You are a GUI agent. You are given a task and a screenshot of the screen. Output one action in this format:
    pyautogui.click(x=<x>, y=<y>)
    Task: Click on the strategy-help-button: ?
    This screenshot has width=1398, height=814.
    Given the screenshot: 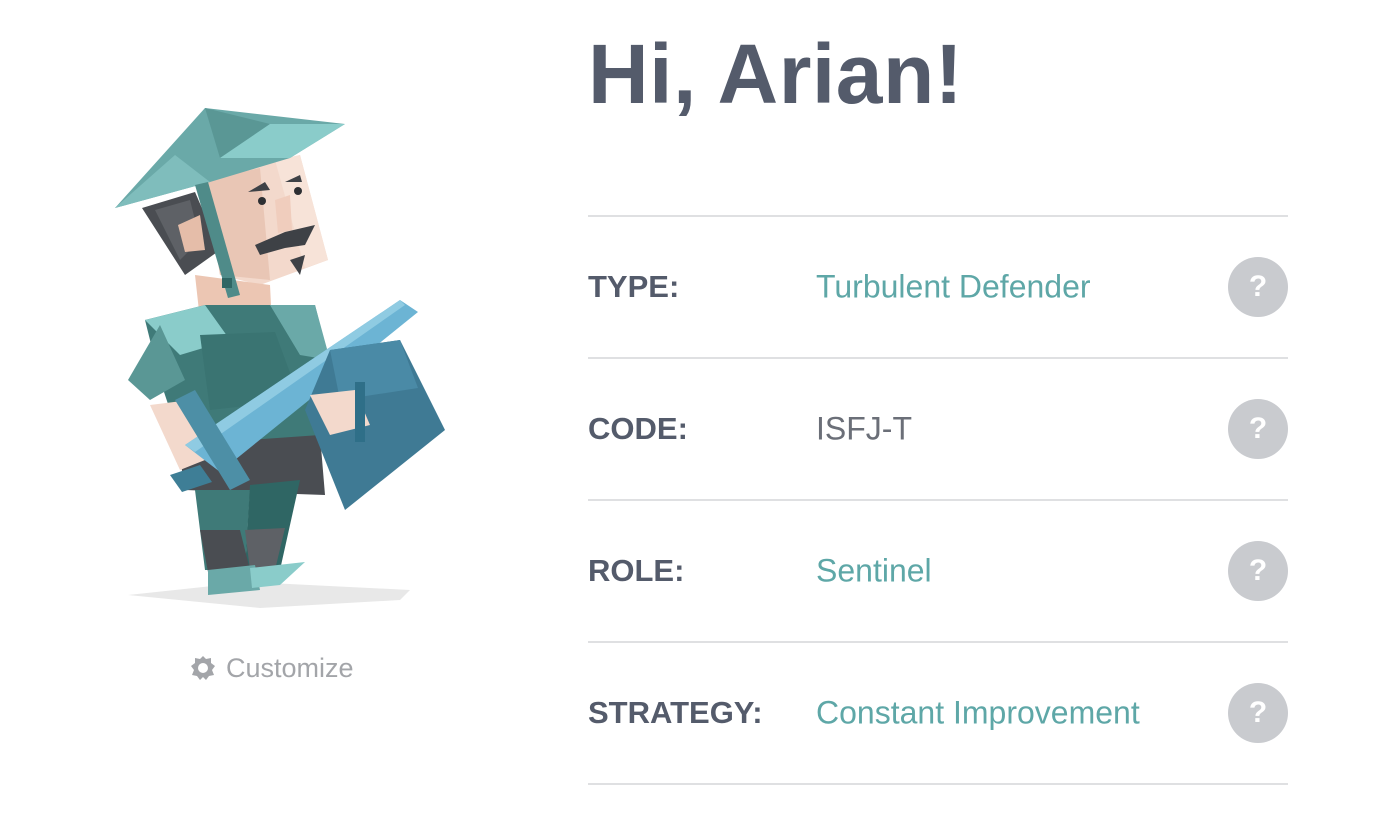 What is the action you would take?
    pyautogui.click(x=1258, y=713)
    